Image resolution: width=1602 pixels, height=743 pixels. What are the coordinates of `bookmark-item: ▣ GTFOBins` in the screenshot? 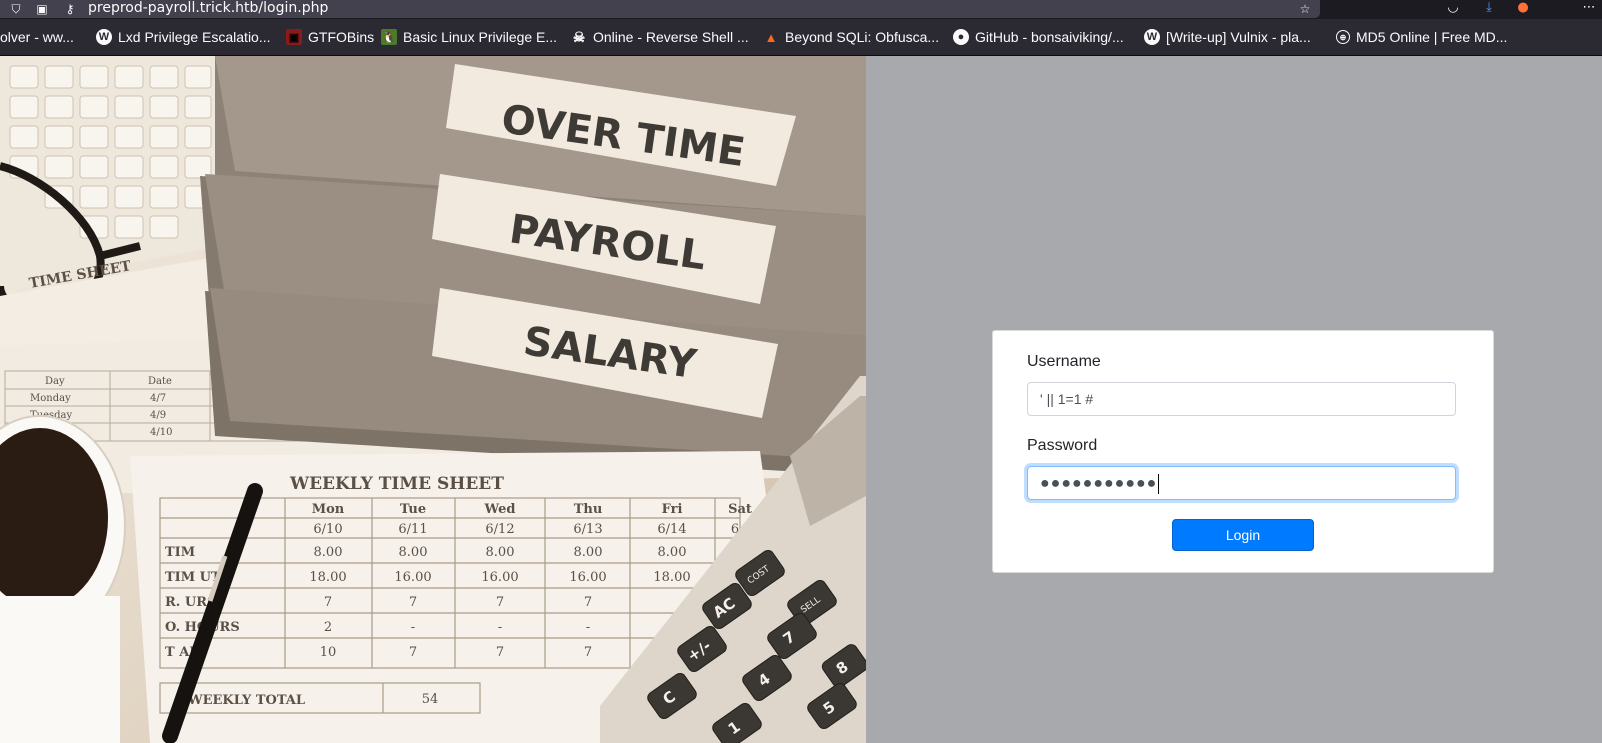 It's located at (330, 37).